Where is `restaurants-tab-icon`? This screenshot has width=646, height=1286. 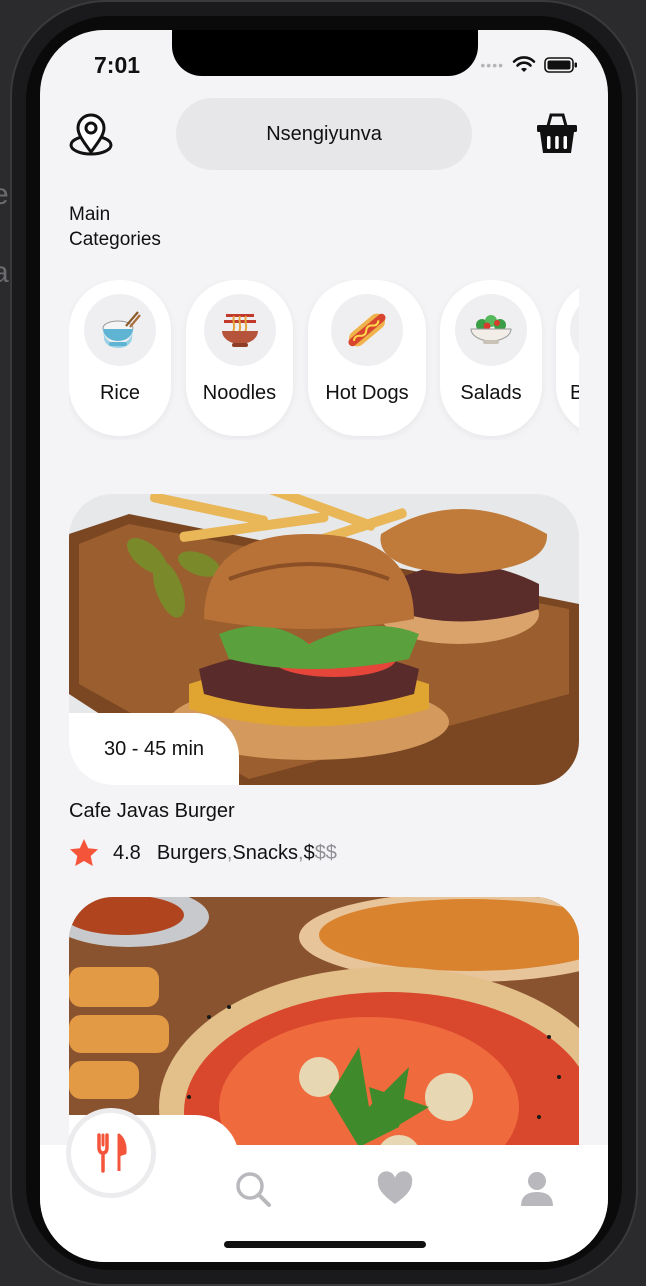 restaurants-tab-icon is located at coordinates (112, 1153).